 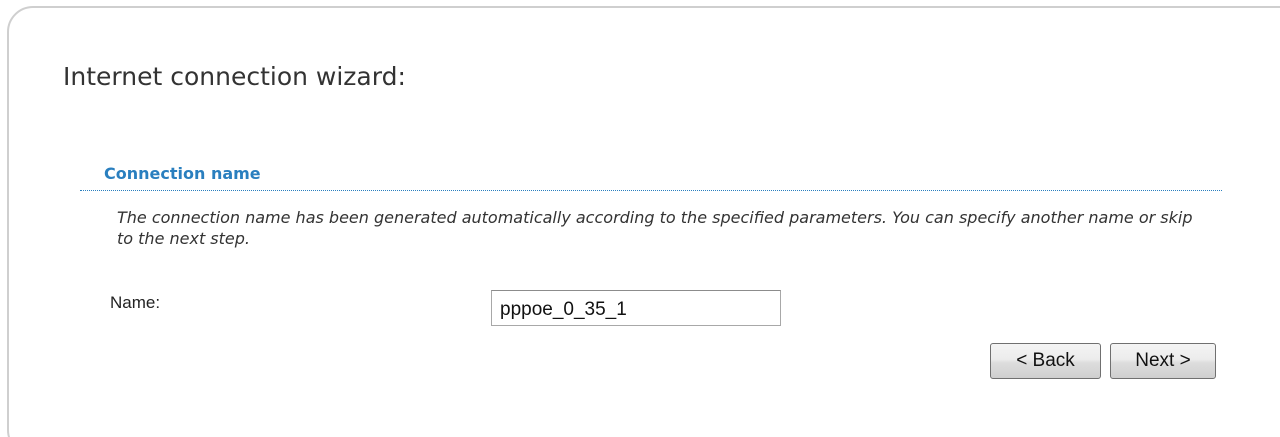 What do you see at coordinates (1163, 361) in the screenshot?
I see `next-button: Next >` at bounding box center [1163, 361].